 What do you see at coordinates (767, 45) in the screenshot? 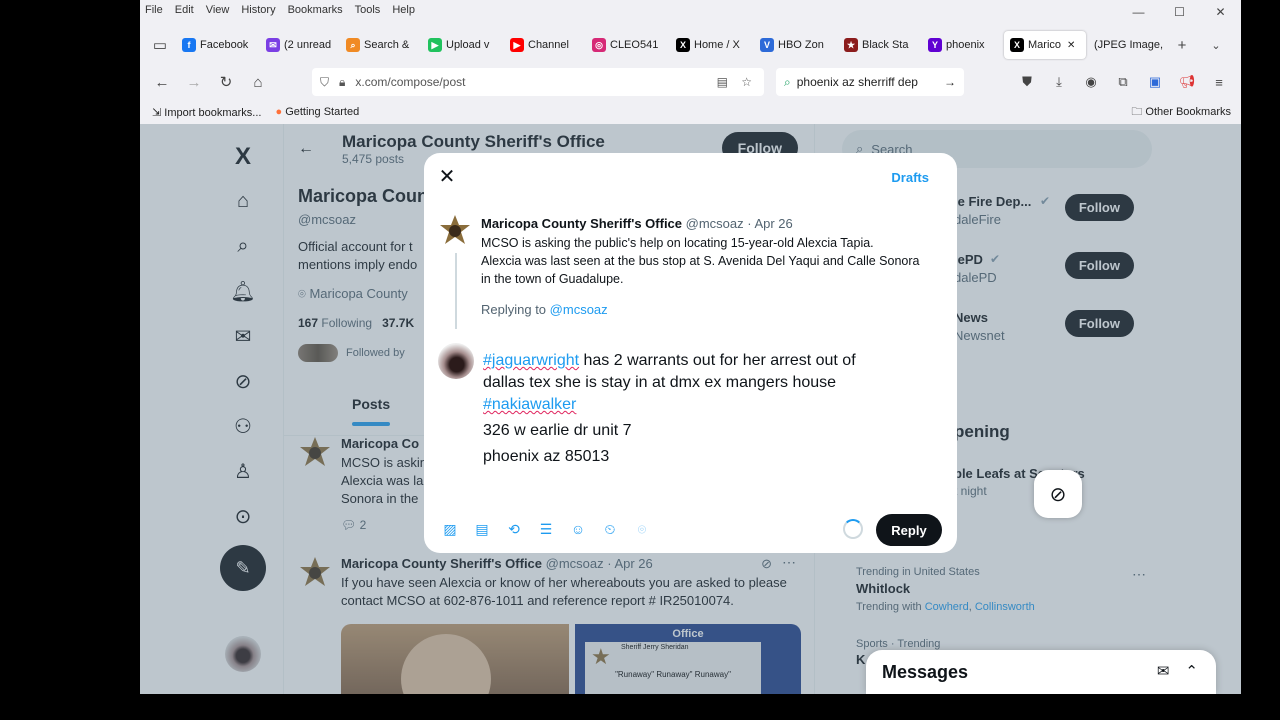
I see `vimeo-icon: V` at bounding box center [767, 45].